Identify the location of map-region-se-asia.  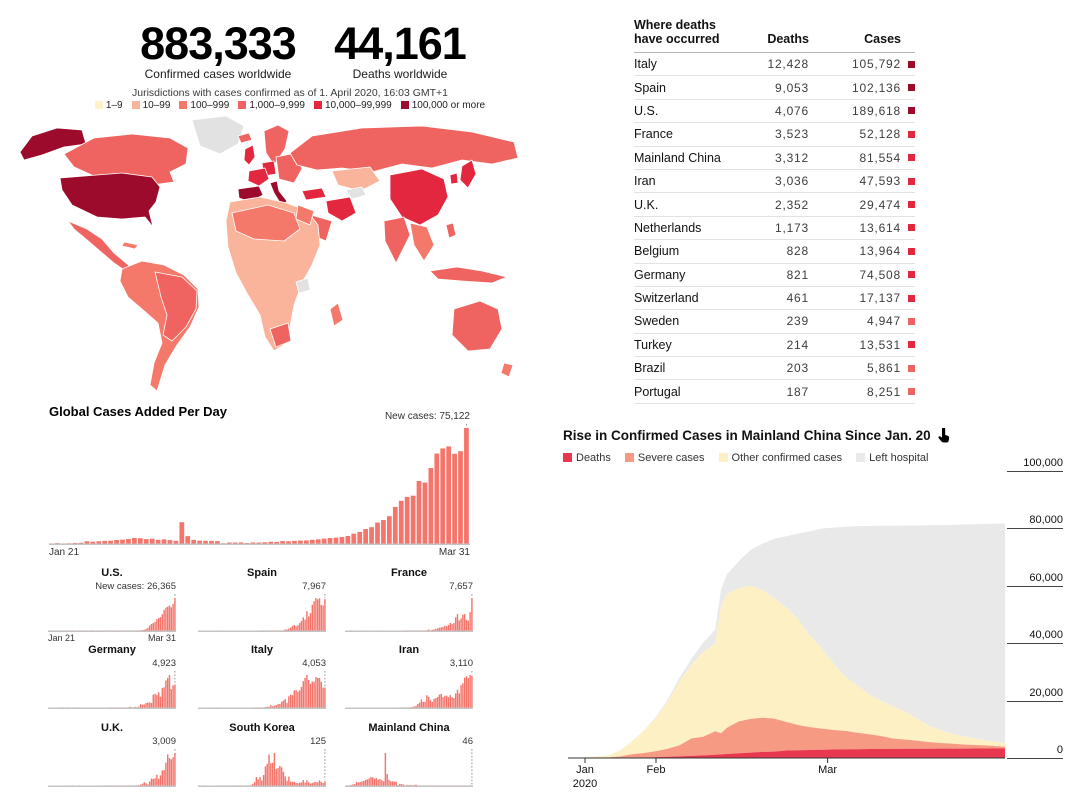
(422, 242).